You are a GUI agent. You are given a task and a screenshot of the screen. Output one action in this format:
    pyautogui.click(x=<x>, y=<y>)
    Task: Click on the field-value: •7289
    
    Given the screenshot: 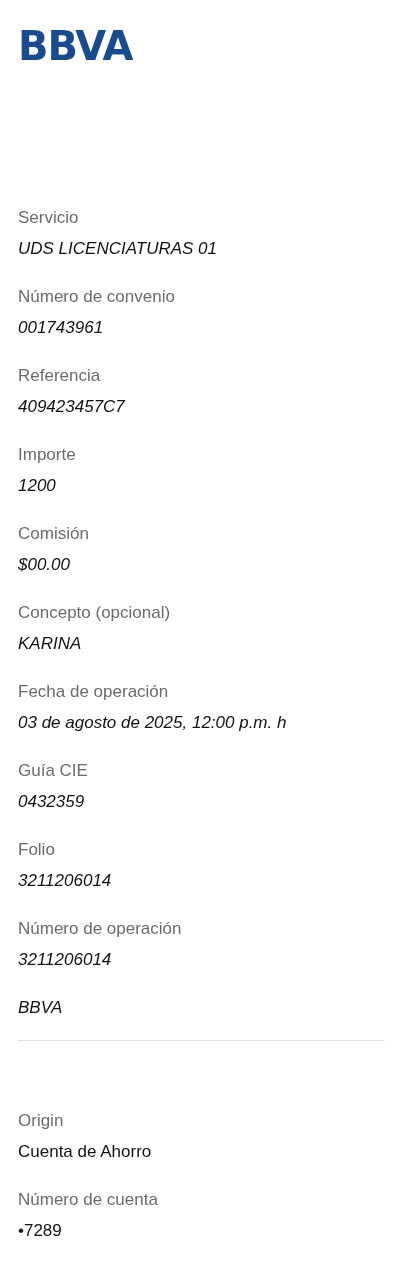 What is the action you would take?
    pyautogui.click(x=40, y=1231)
    